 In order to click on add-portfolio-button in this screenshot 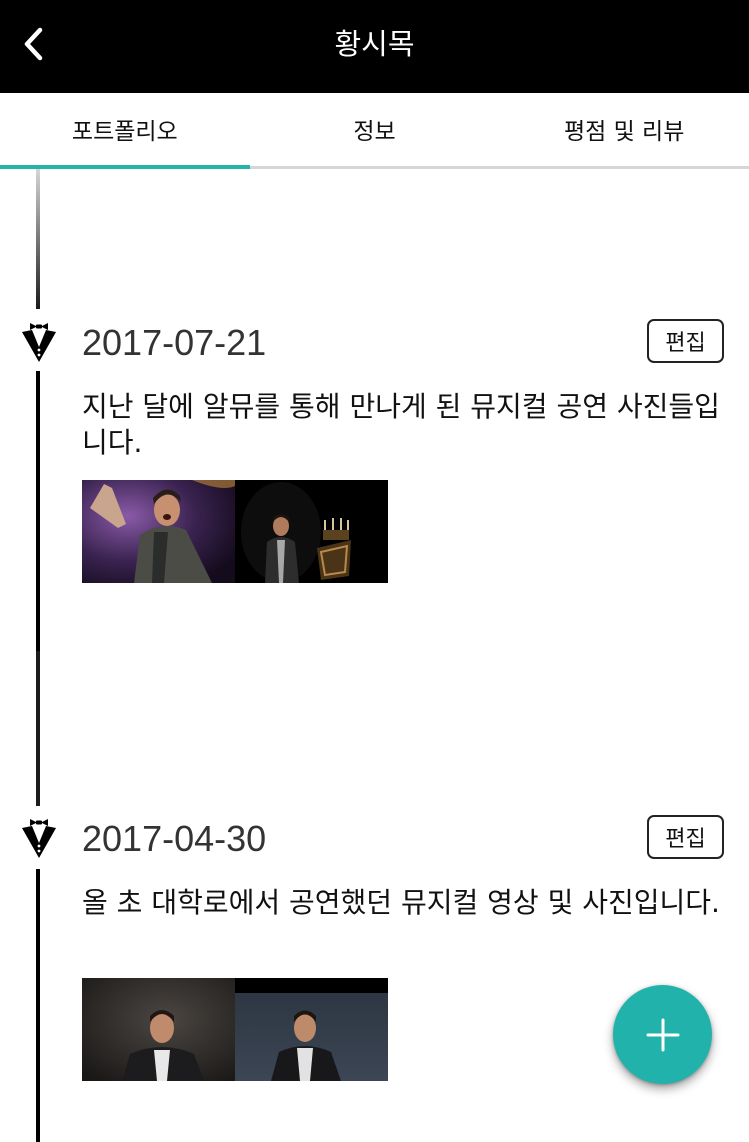, I will do `click(662, 1034)`.